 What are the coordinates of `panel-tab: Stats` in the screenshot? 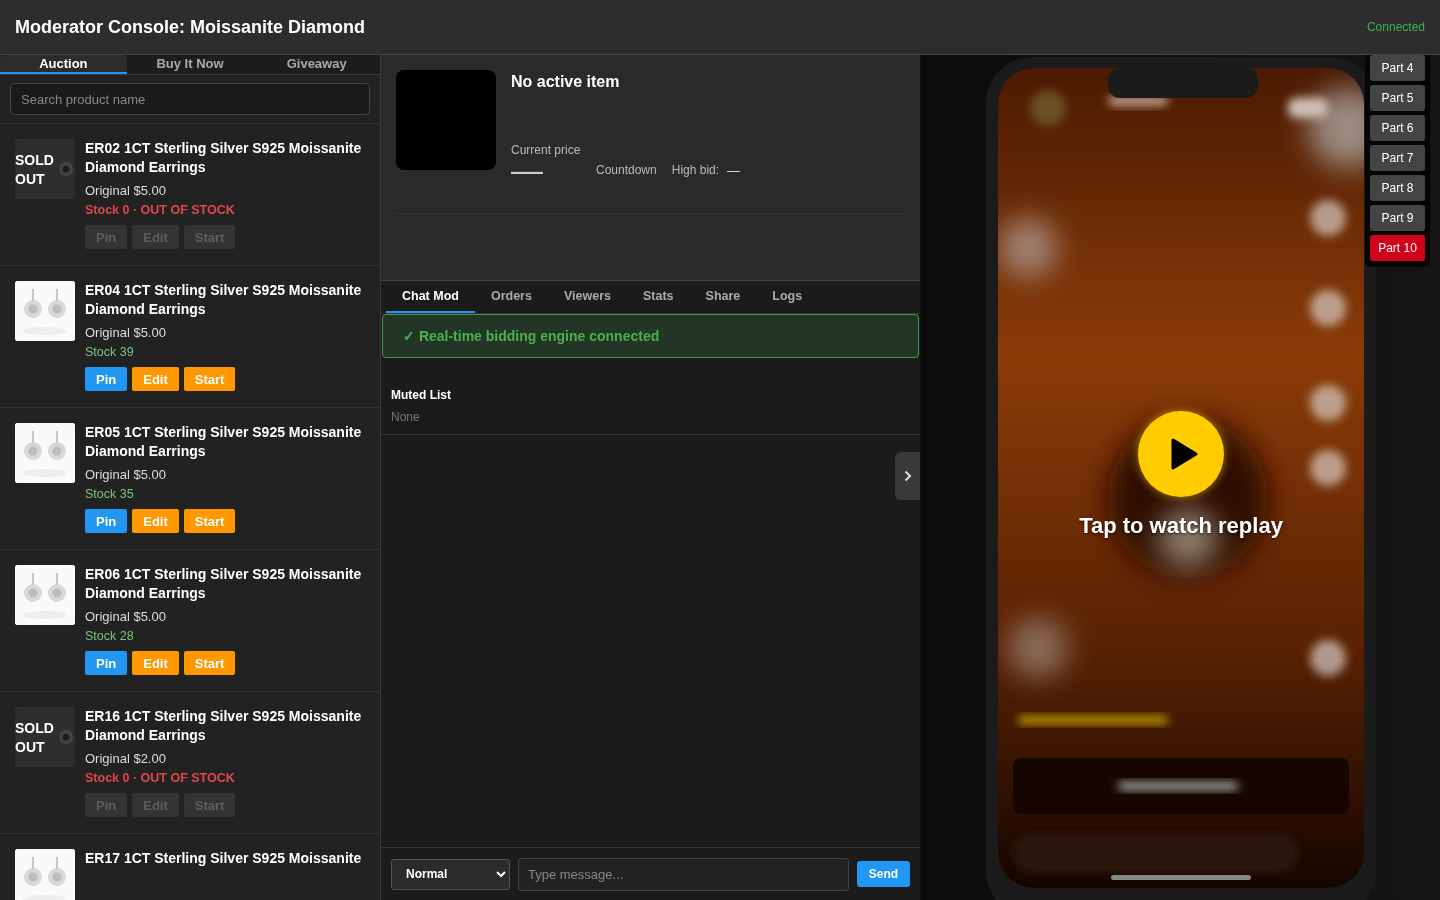 It's located at (658, 297).